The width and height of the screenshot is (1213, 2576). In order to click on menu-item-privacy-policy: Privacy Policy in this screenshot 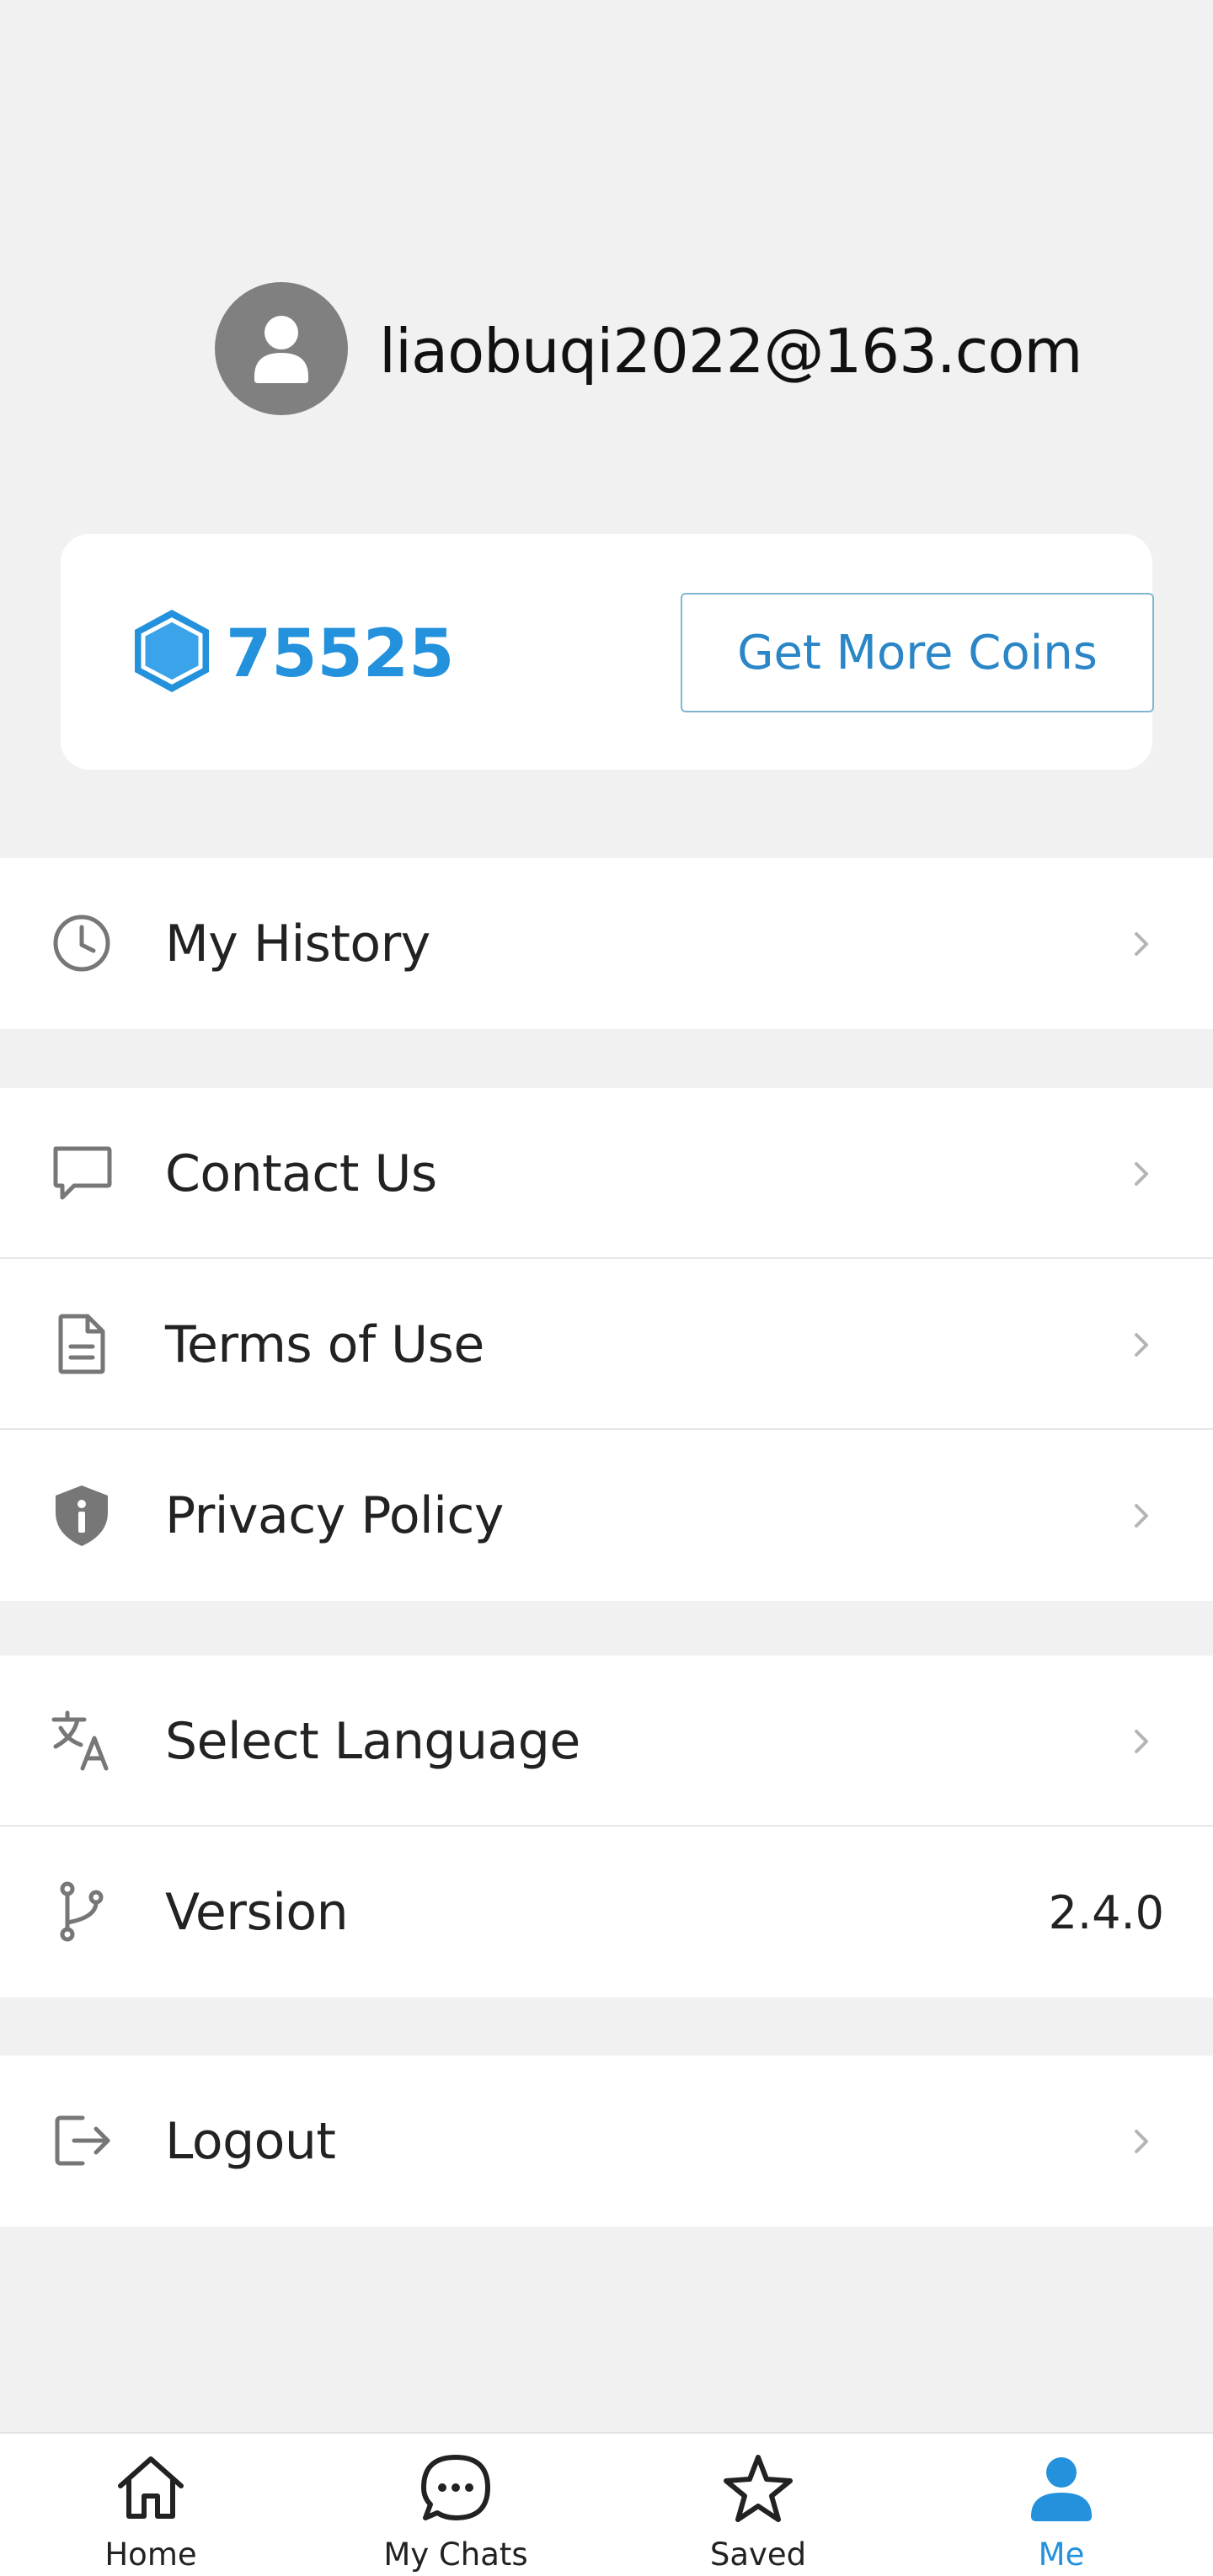, I will do `click(606, 1515)`.